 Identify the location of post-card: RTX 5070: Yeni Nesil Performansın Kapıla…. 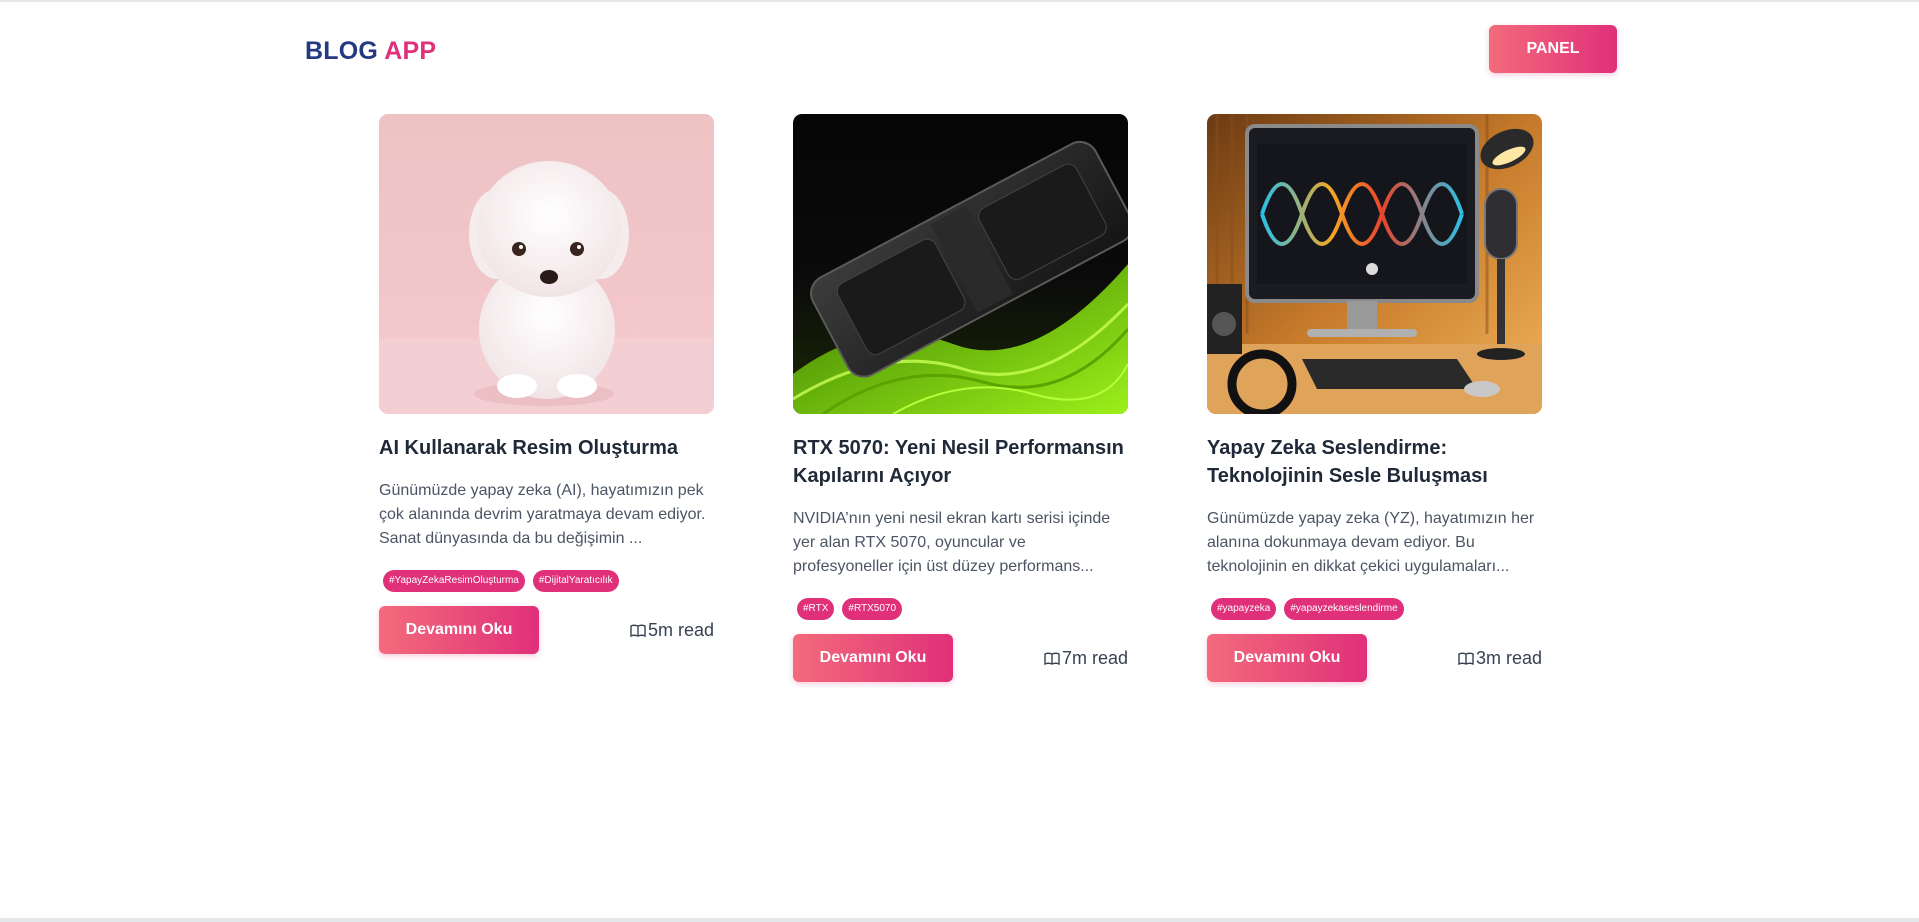
(960, 398).